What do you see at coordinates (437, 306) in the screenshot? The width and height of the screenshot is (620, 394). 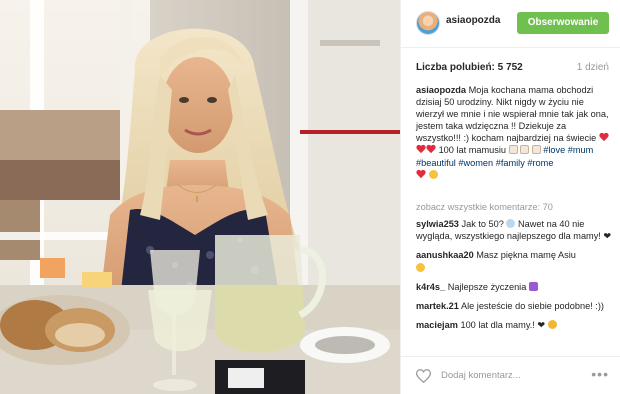 I see `comment-username: martek.21` at bounding box center [437, 306].